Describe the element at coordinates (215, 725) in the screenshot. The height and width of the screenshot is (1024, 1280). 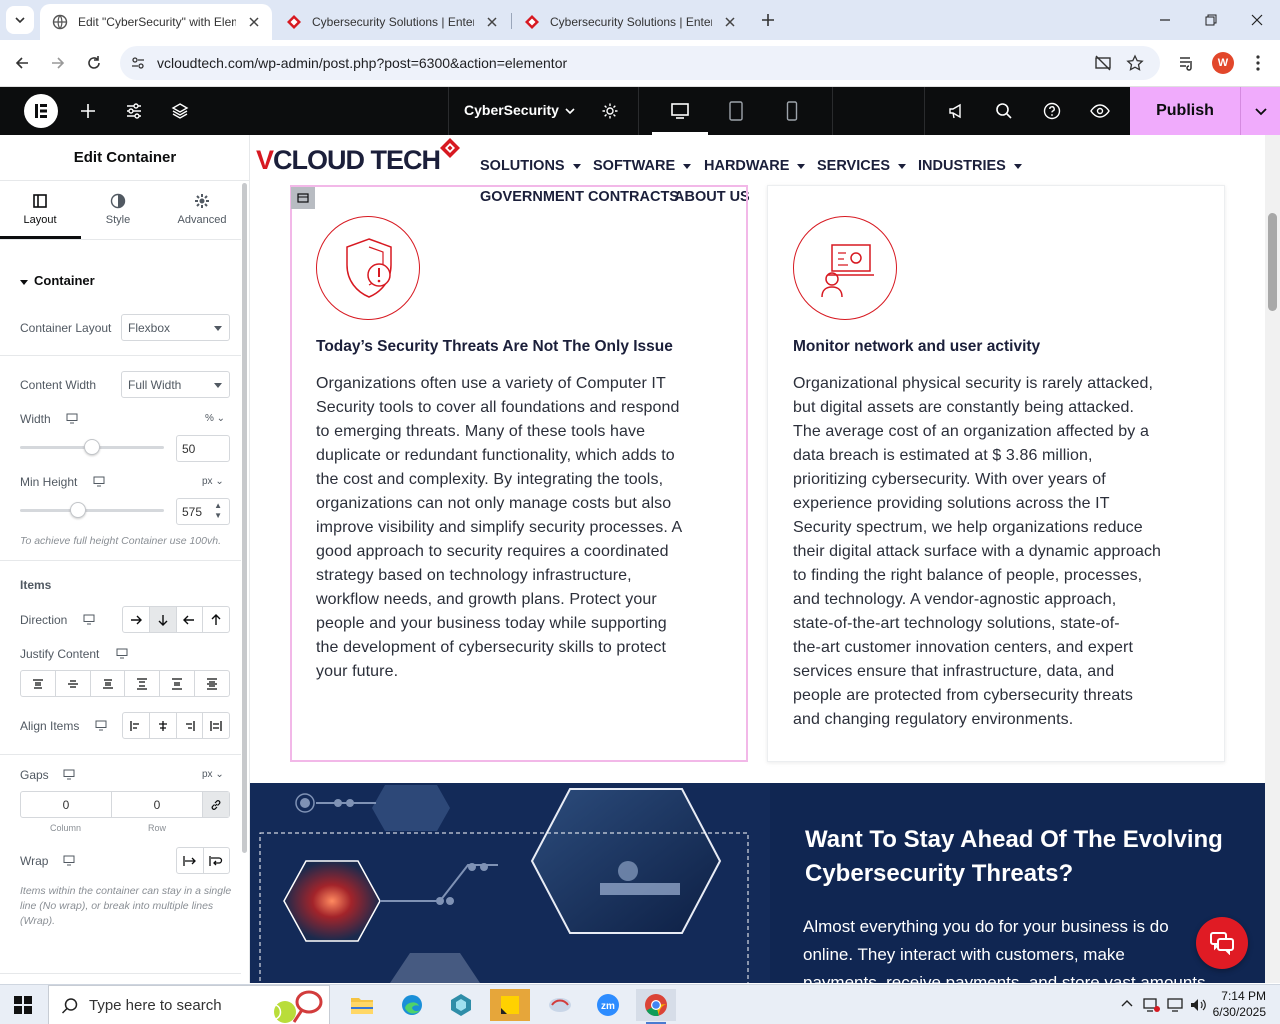
I see `align-stretch-icon` at that location.